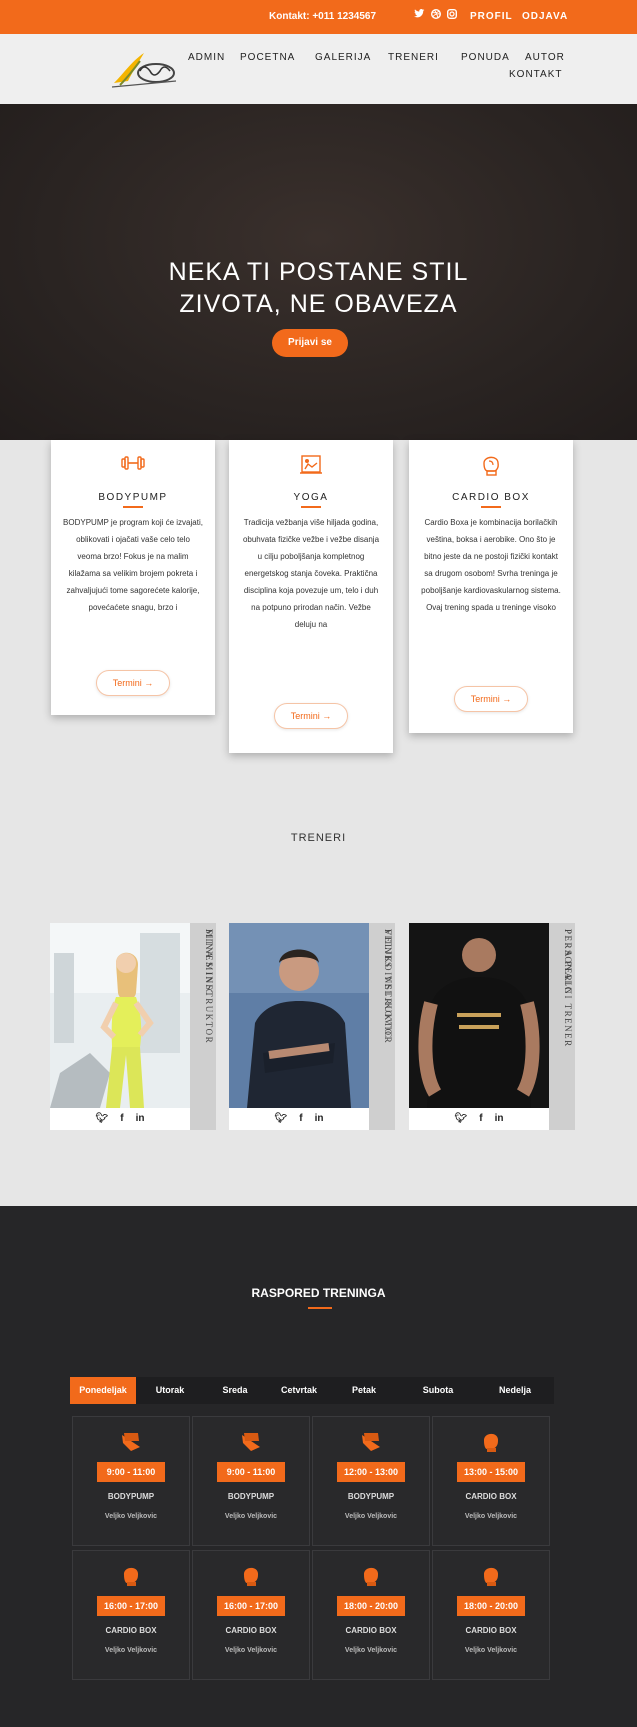 This screenshot has width=637, height=1727. I want to click on nav-kontakt: KONTAKT, so click(535, 74).